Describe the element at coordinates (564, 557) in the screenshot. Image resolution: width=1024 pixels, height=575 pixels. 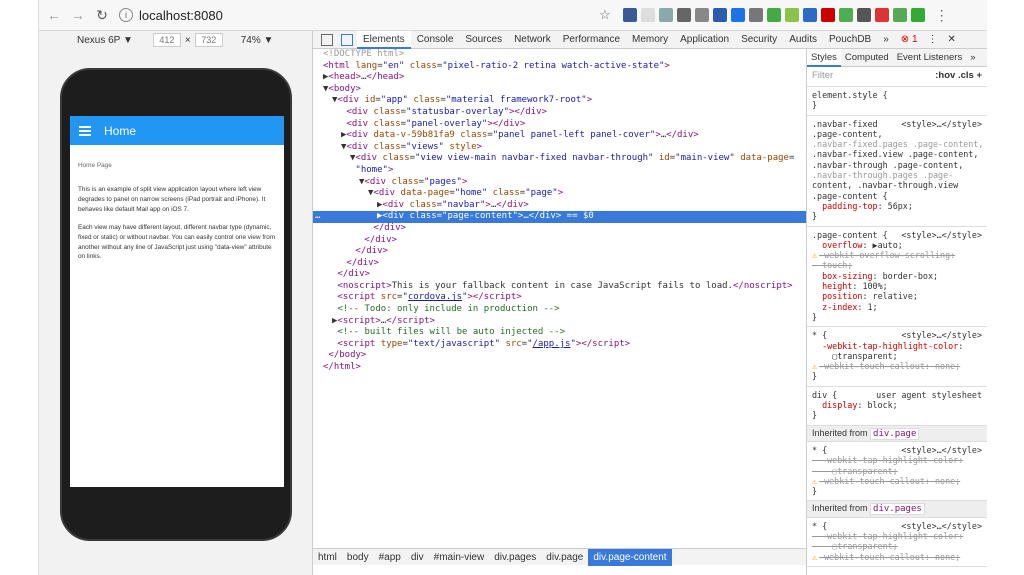
I see `breadcrumb-item: div.page` at that location.